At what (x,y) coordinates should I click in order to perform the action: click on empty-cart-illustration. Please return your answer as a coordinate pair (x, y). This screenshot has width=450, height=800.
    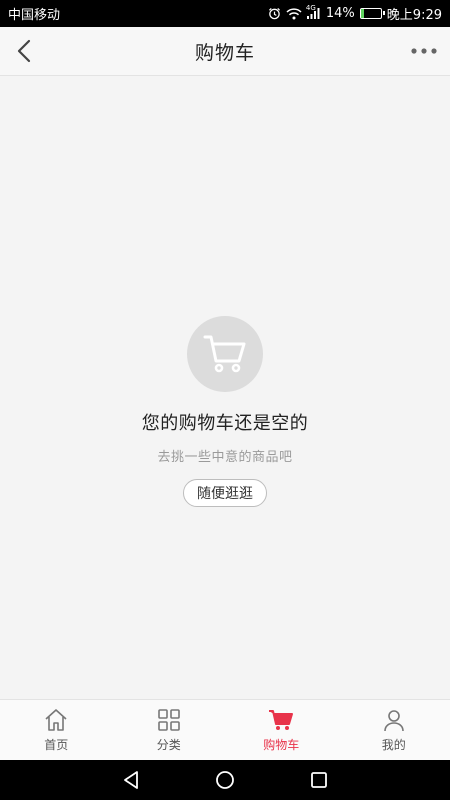
    Looking at the image, I should click on (225, 354).